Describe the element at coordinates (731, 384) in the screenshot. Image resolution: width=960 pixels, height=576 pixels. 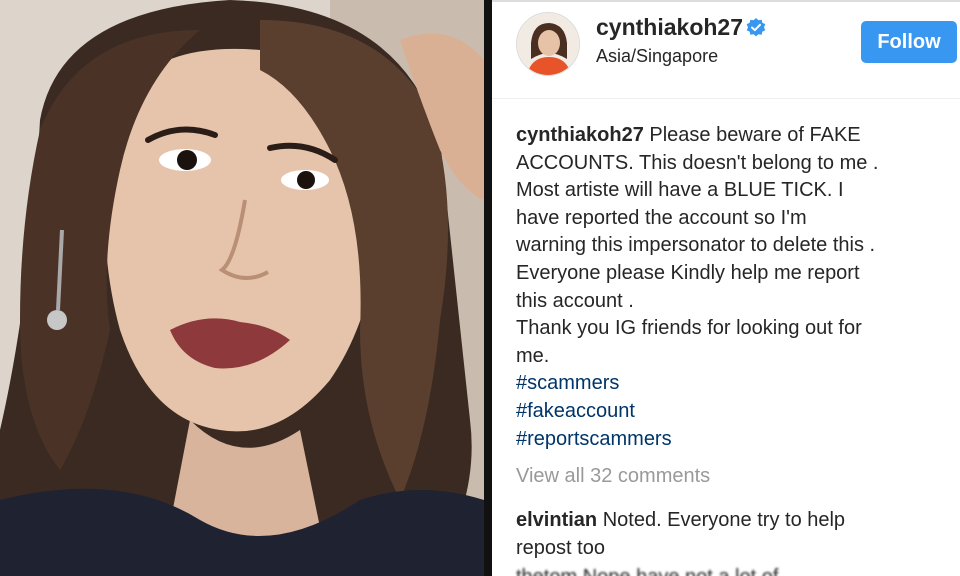
I see `hashtag-link: #scammers` at that location.